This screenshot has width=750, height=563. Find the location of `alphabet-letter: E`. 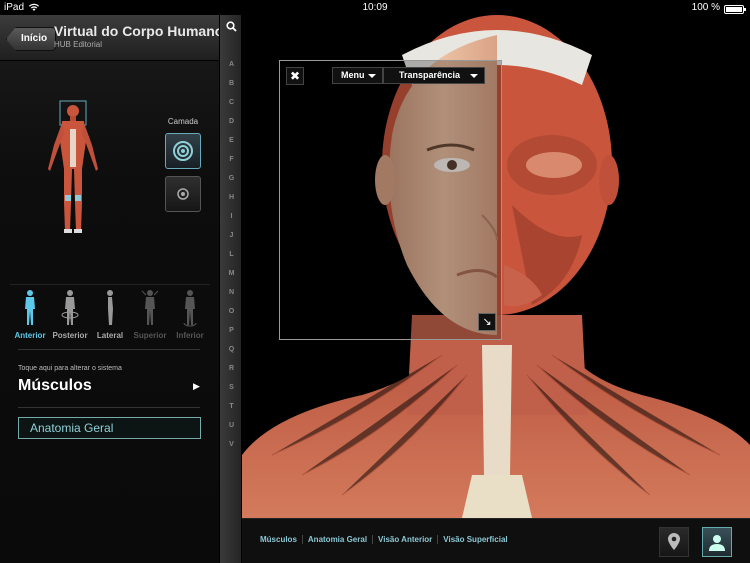

alphabet-letter: E is located at coordinates (231, 140).